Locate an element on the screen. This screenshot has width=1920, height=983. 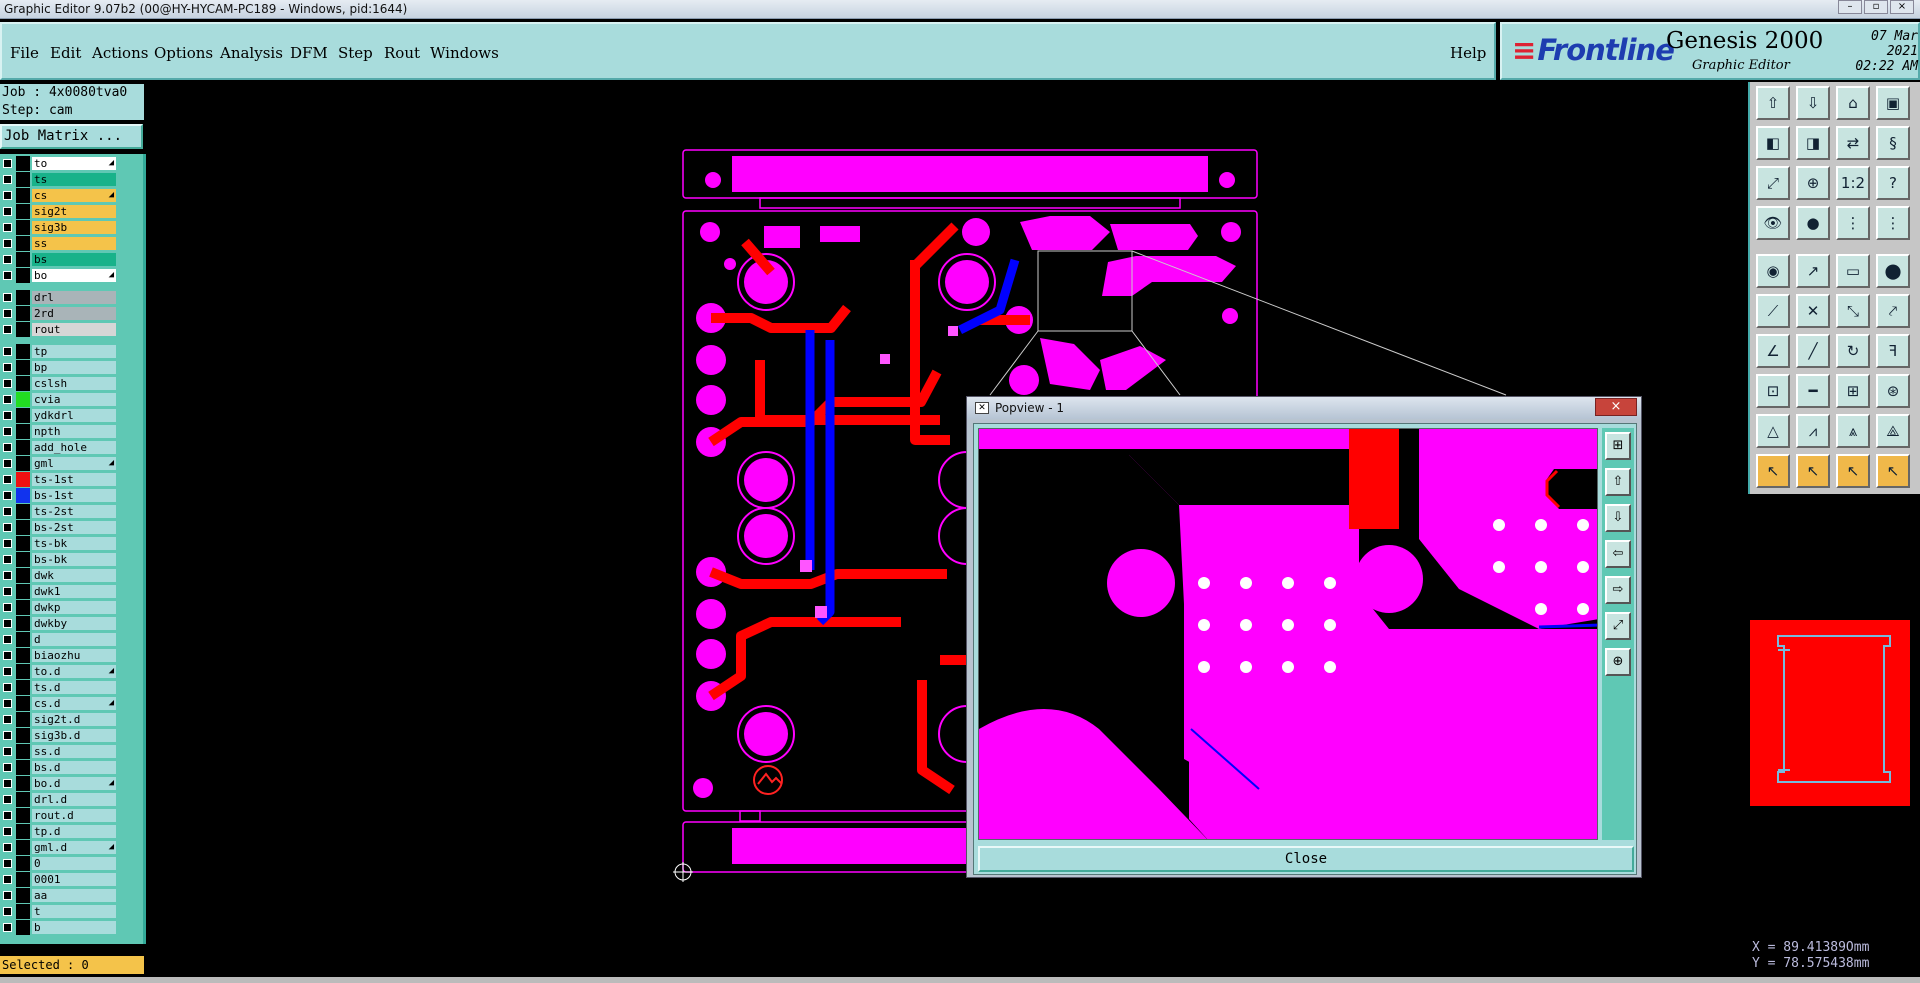
layer-name: gml ◢ is located at coordinates (74, 463).